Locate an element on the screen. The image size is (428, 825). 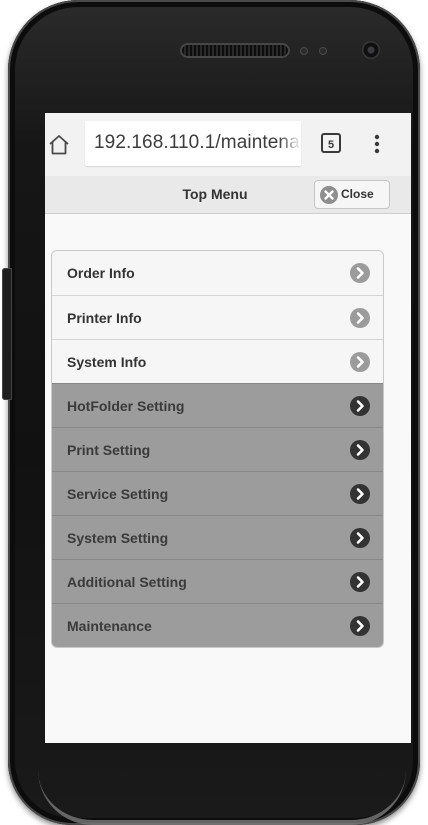
menu-item-label: System Info is located at coordinates (107, 362).